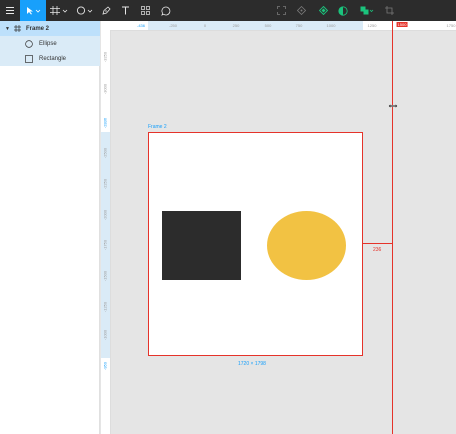 Image resolution: width=456 pixels, height=434 pixels. I want to click on ruler-tick: -1500, so click(105, 276).